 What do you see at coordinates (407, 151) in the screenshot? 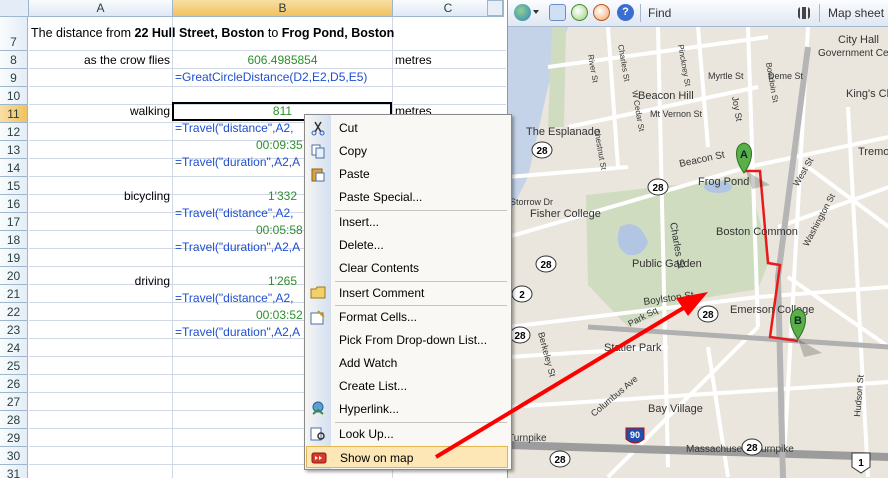
I see `menu-item-copy: Copy` at bounding box center [407, 151].